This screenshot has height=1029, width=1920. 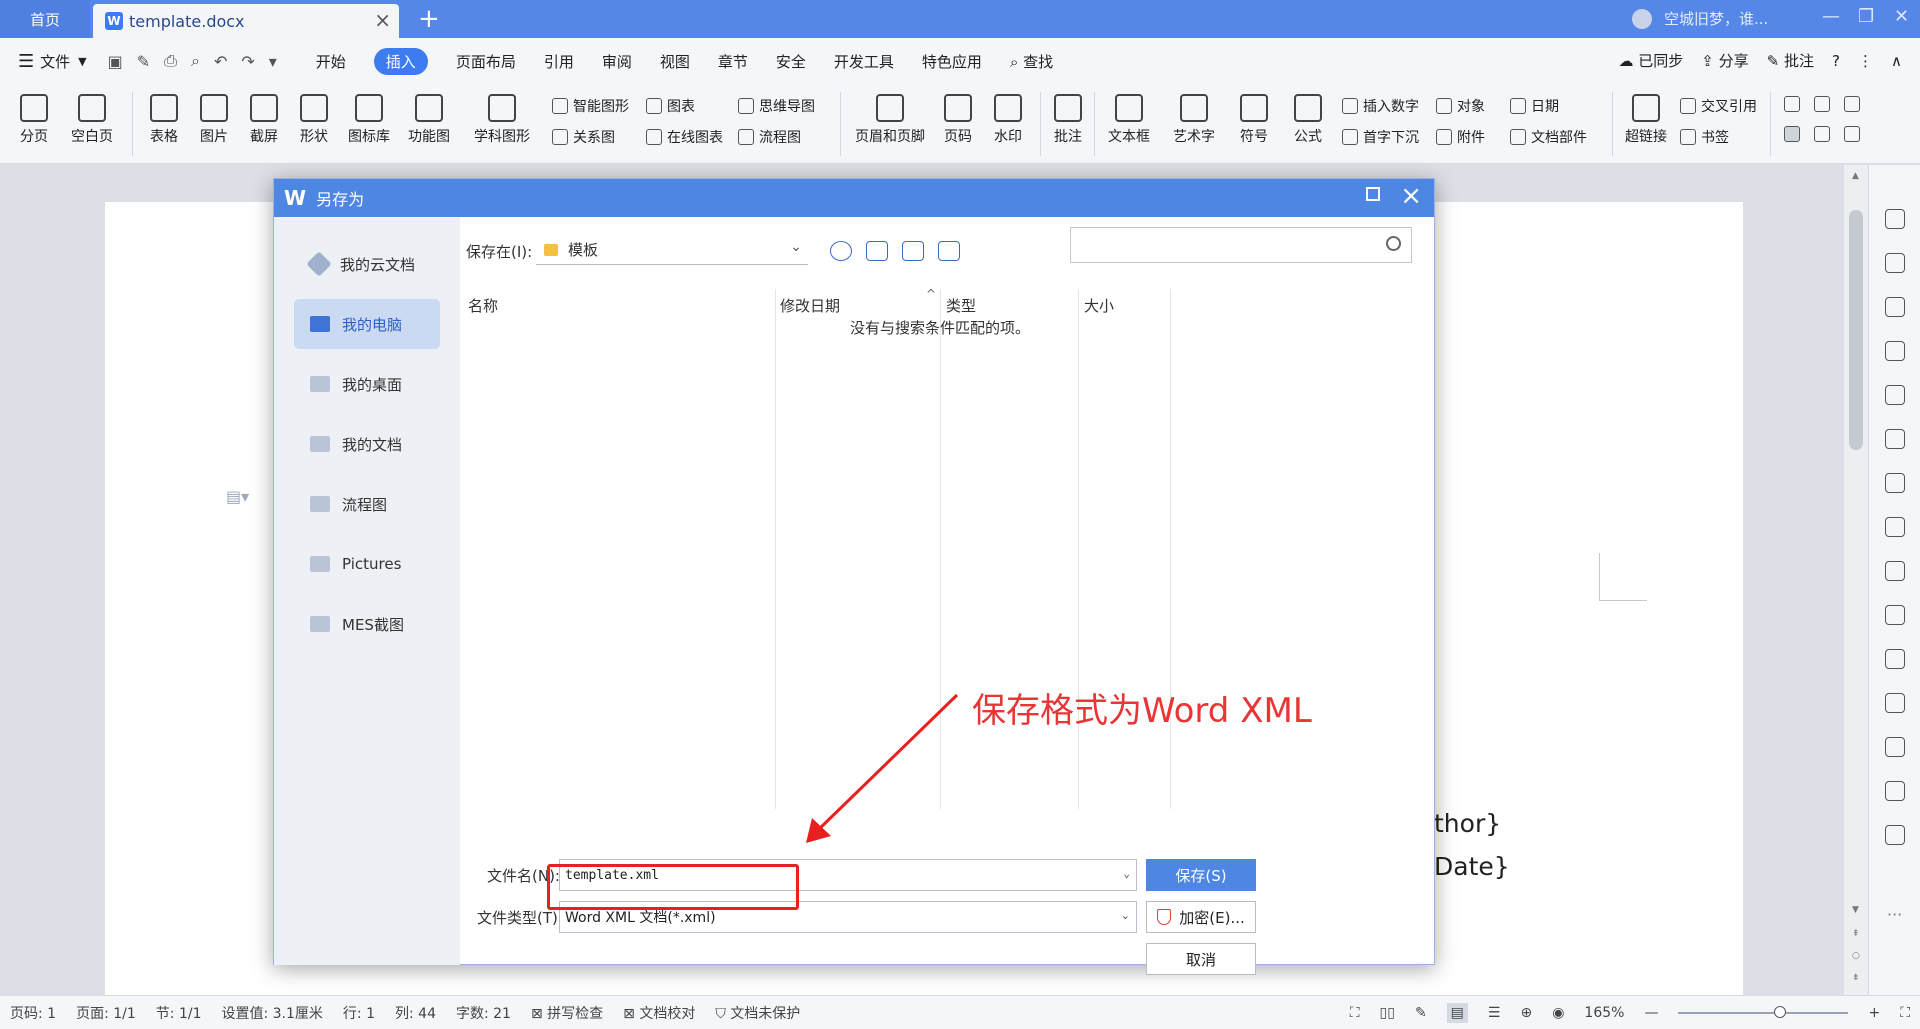 What do you see at coordinates (1411, 196) in the screenshot?
I see `dialog-close-icon: ×` at bounding box center [1411, 196].